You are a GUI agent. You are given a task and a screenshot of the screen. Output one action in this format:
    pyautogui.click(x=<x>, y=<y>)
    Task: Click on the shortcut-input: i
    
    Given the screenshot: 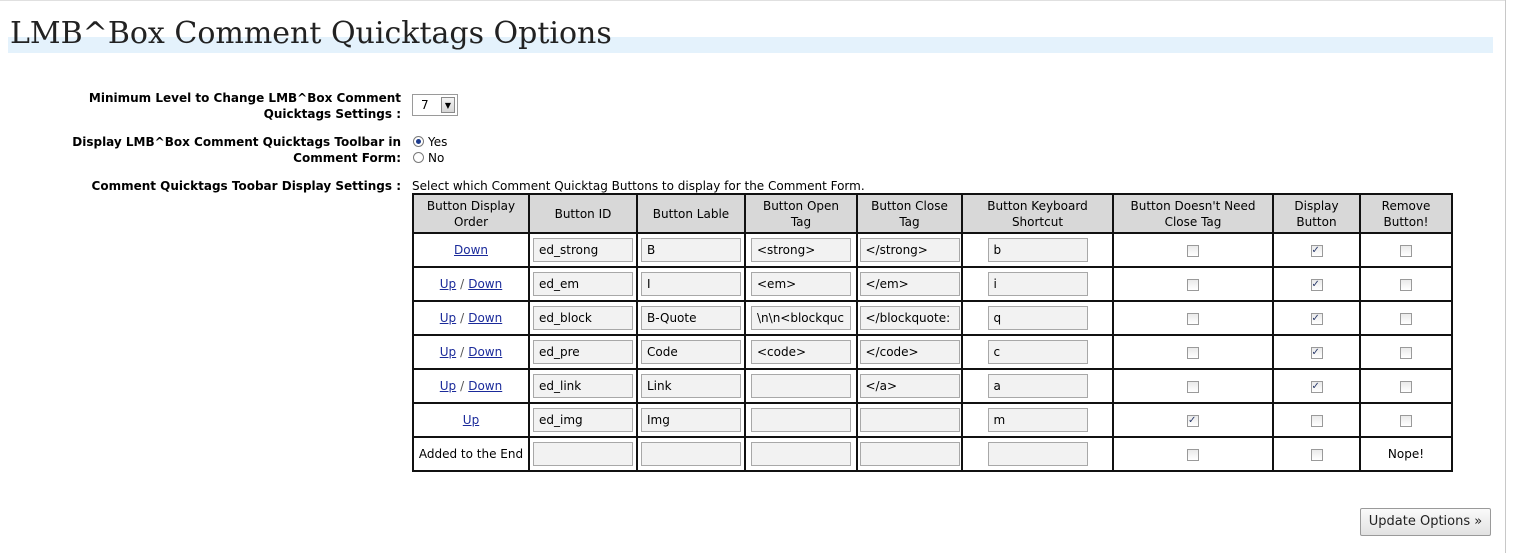 What is the action you would take?
    pyautogui.click(x=1037, y=284)
    